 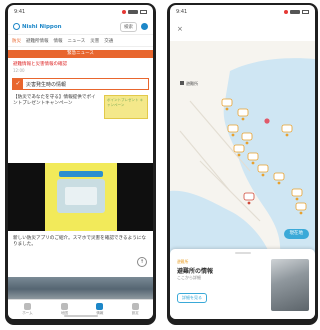 I want to click on nav-info: 情報, so click(x=100, y=309).